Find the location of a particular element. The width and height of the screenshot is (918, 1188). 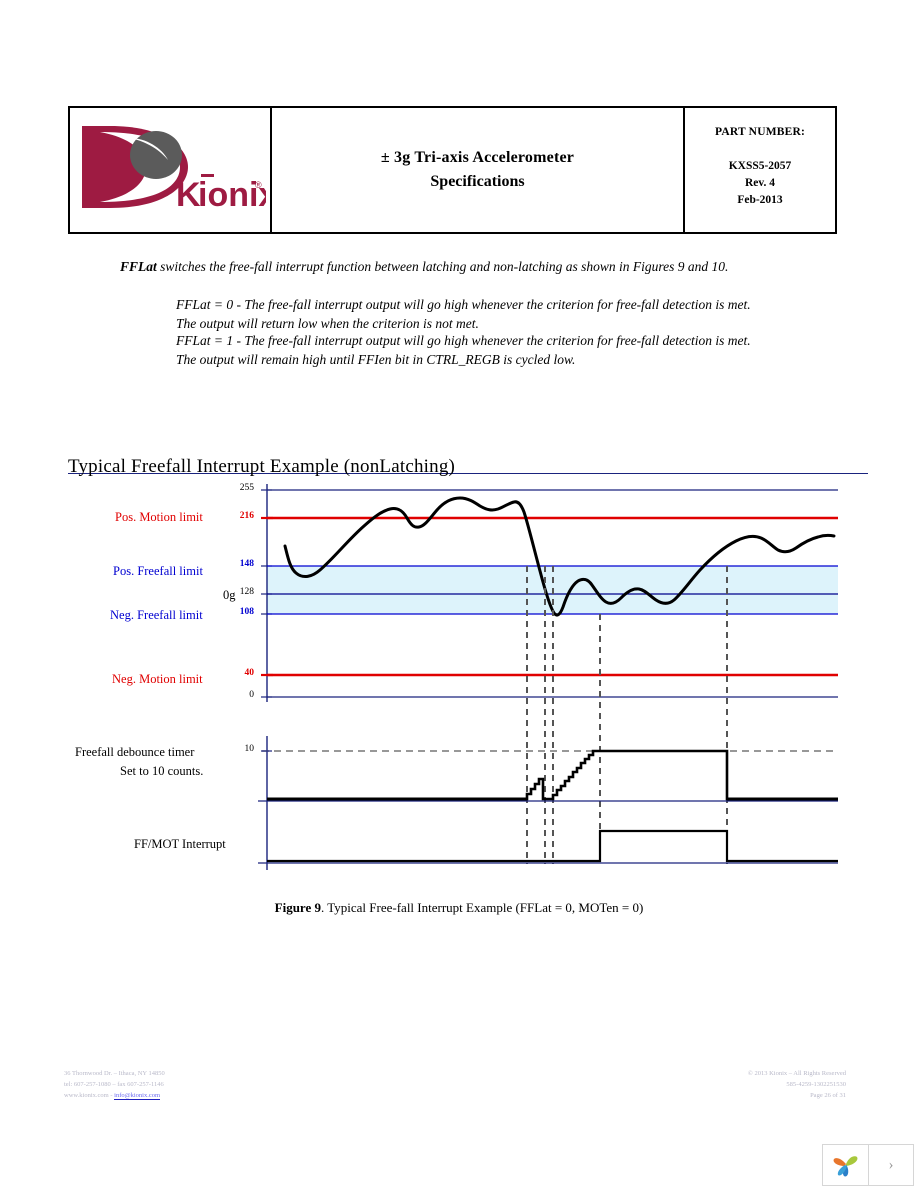

ytick-0: 0 is located at coordinates (251, 695).